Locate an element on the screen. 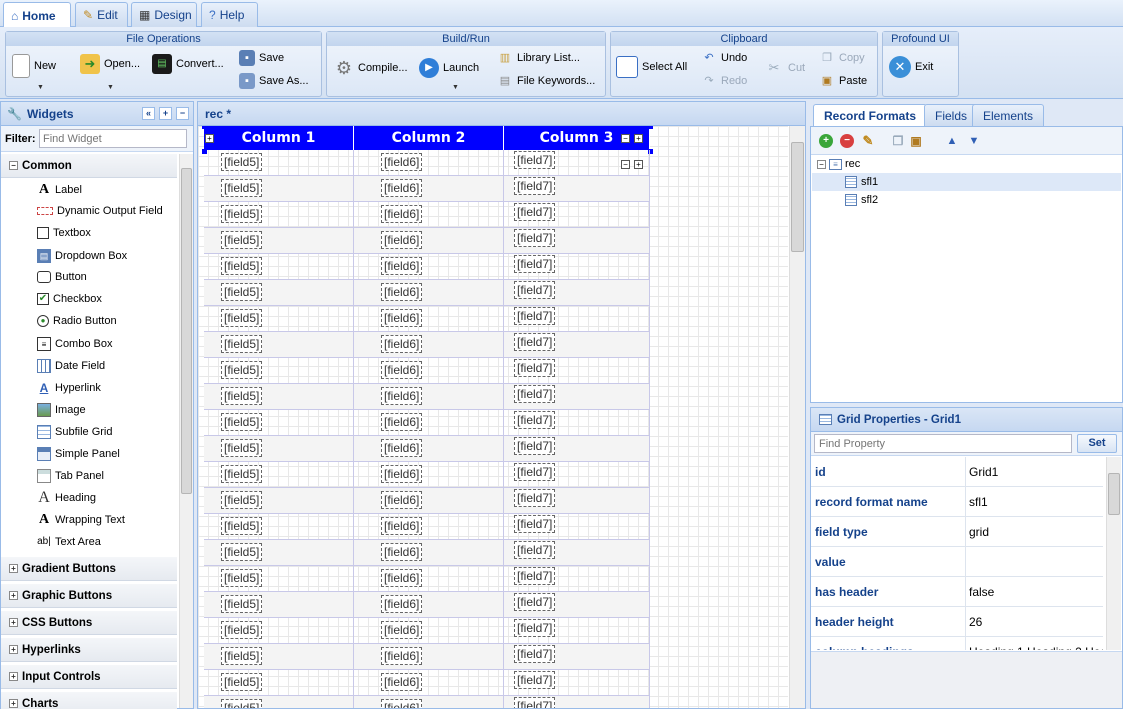  find-property-input is located at coordinates (943, 443).